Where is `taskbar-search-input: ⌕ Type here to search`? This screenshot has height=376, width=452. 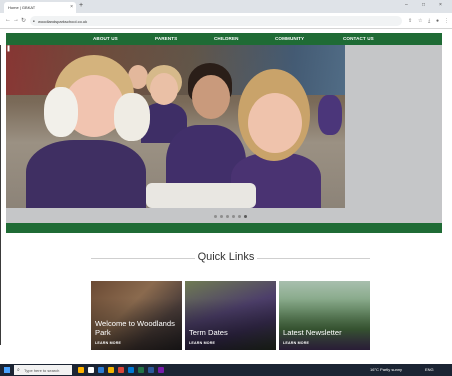 taskbar-search-input: ⌕ Type here to search is located at coordinates (43, 370).